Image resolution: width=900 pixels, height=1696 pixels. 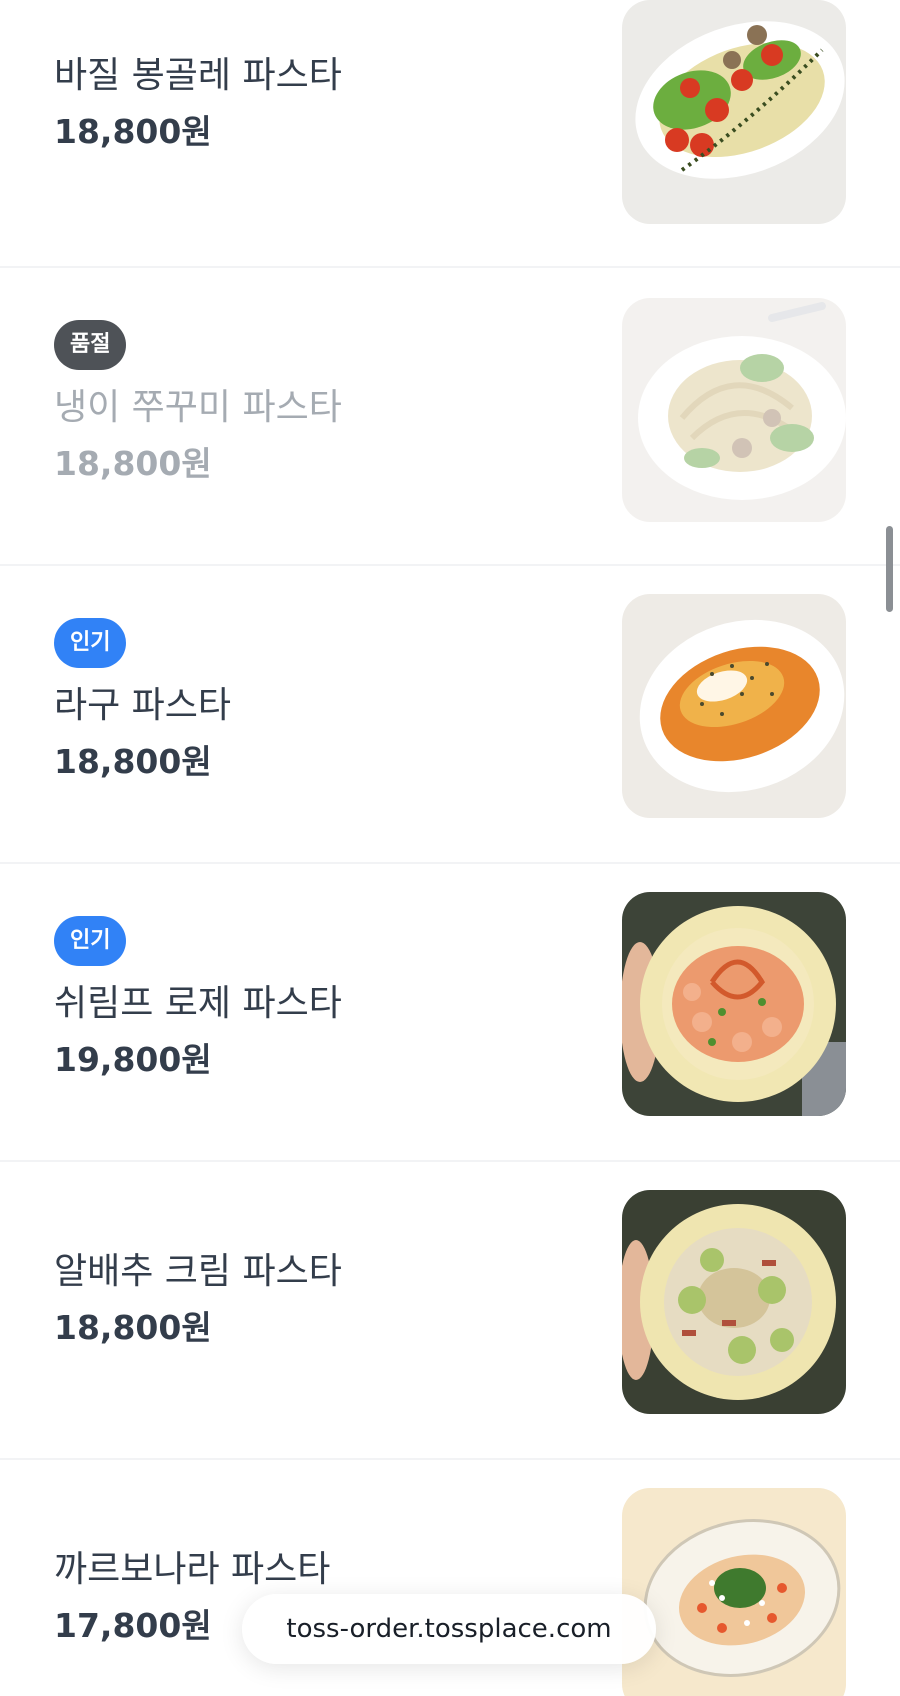 I want to click on menu-item-name: 까르보나라 파스타, so click(x=192, y=1569).